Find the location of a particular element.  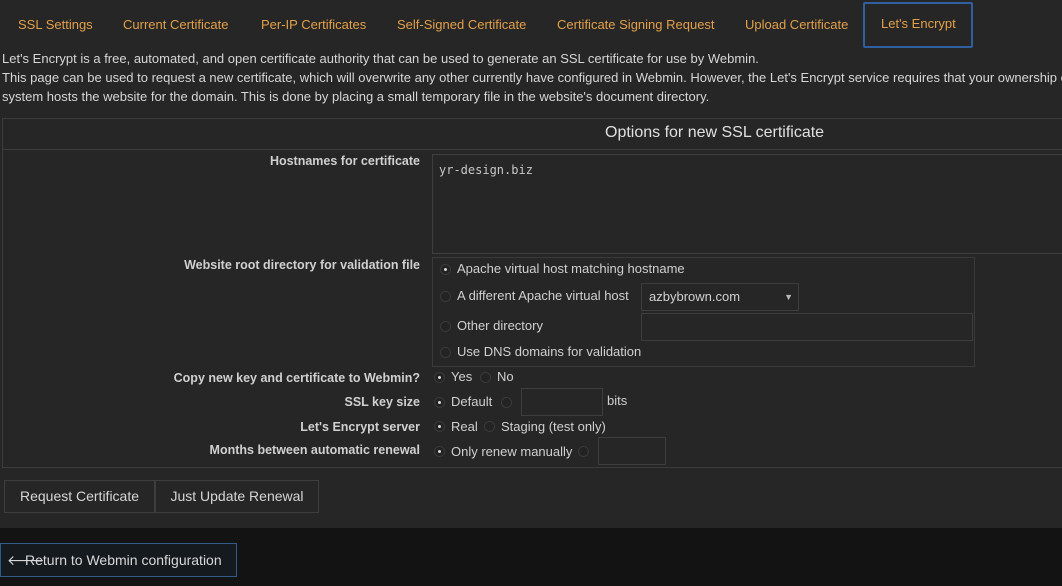

other-dir-input is located at coordinates (807, 327).